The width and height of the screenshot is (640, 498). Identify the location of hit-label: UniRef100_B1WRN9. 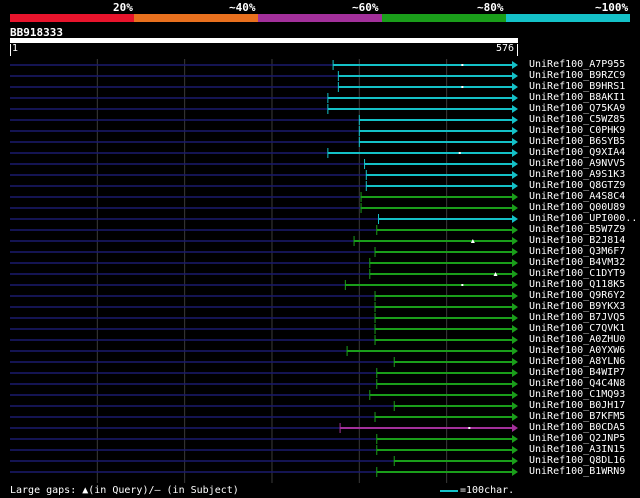
(577, 471).